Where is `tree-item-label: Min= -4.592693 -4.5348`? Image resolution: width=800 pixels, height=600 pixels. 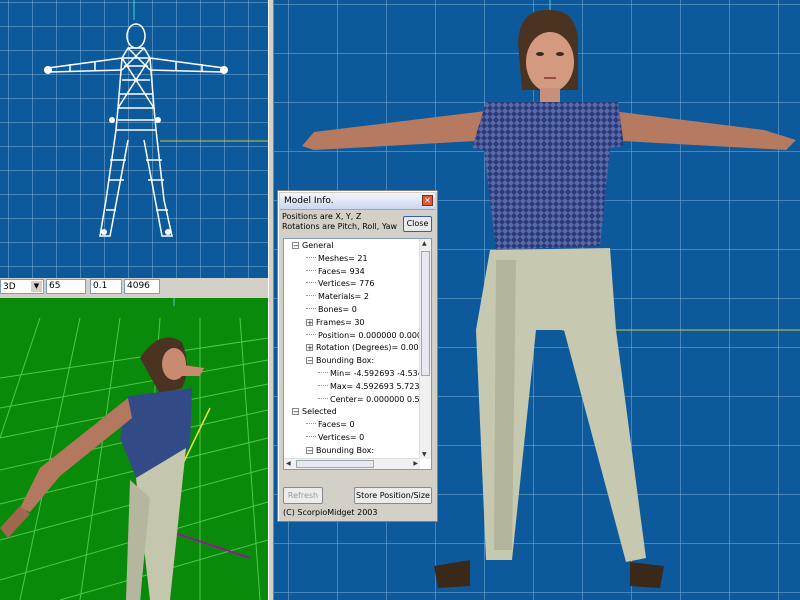
tree-item-label: Min= -4.592693 -4.5348 is located at coordinates (375, 373).